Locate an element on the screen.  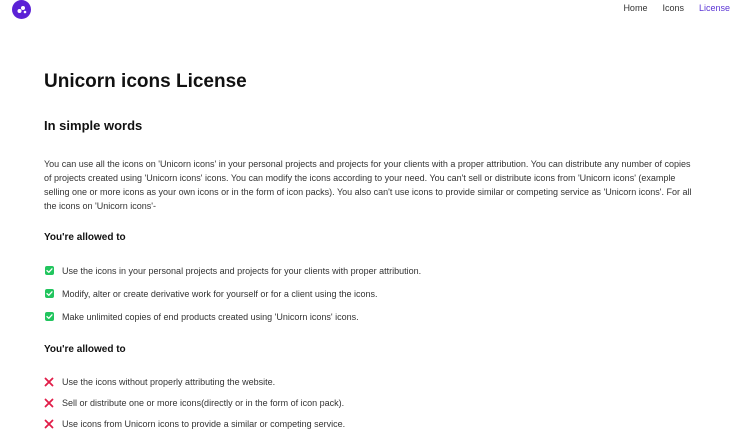
nav-link-icons: Icons is located at coordinates (673, 8).